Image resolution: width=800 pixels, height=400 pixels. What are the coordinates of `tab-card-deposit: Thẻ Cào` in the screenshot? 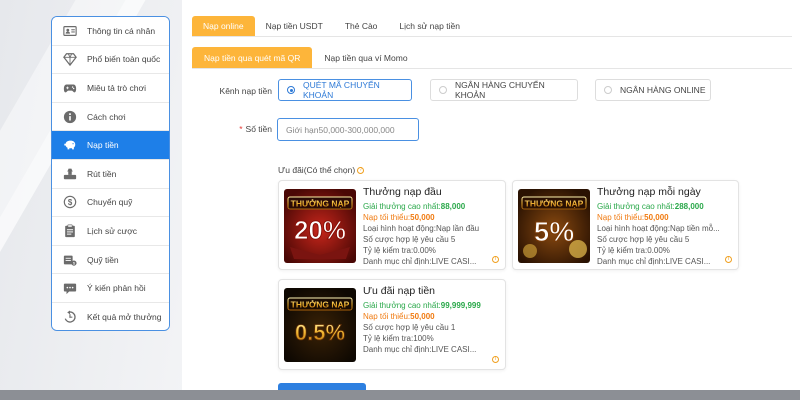 It's located at (361, 26).